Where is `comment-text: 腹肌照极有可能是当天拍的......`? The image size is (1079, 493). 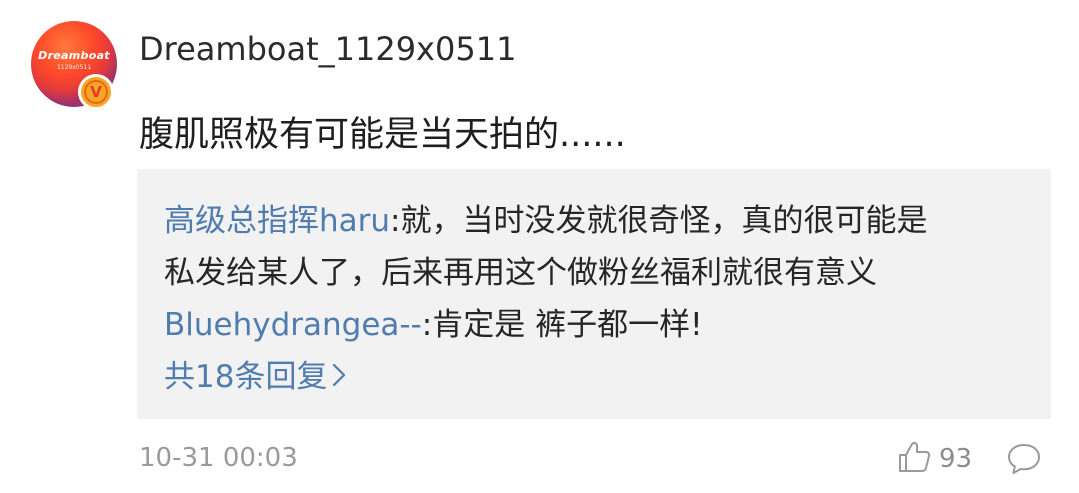
comment-text: 腹肌照极有可能是当天拍的...... is located at coordinates (382, 135).